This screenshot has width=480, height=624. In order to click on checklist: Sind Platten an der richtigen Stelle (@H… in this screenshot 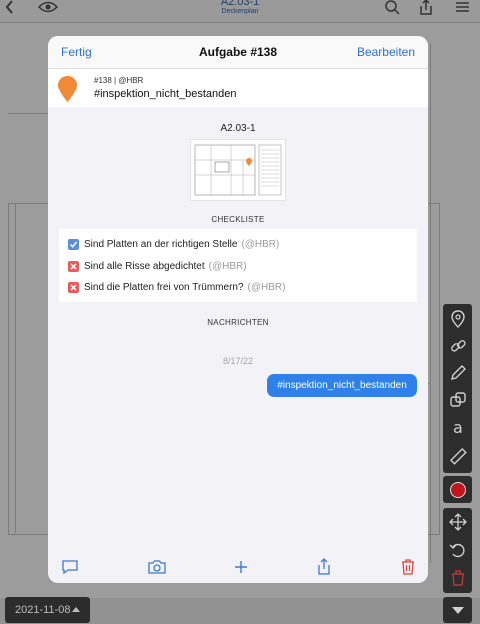, I will do `click(238, 265)`.